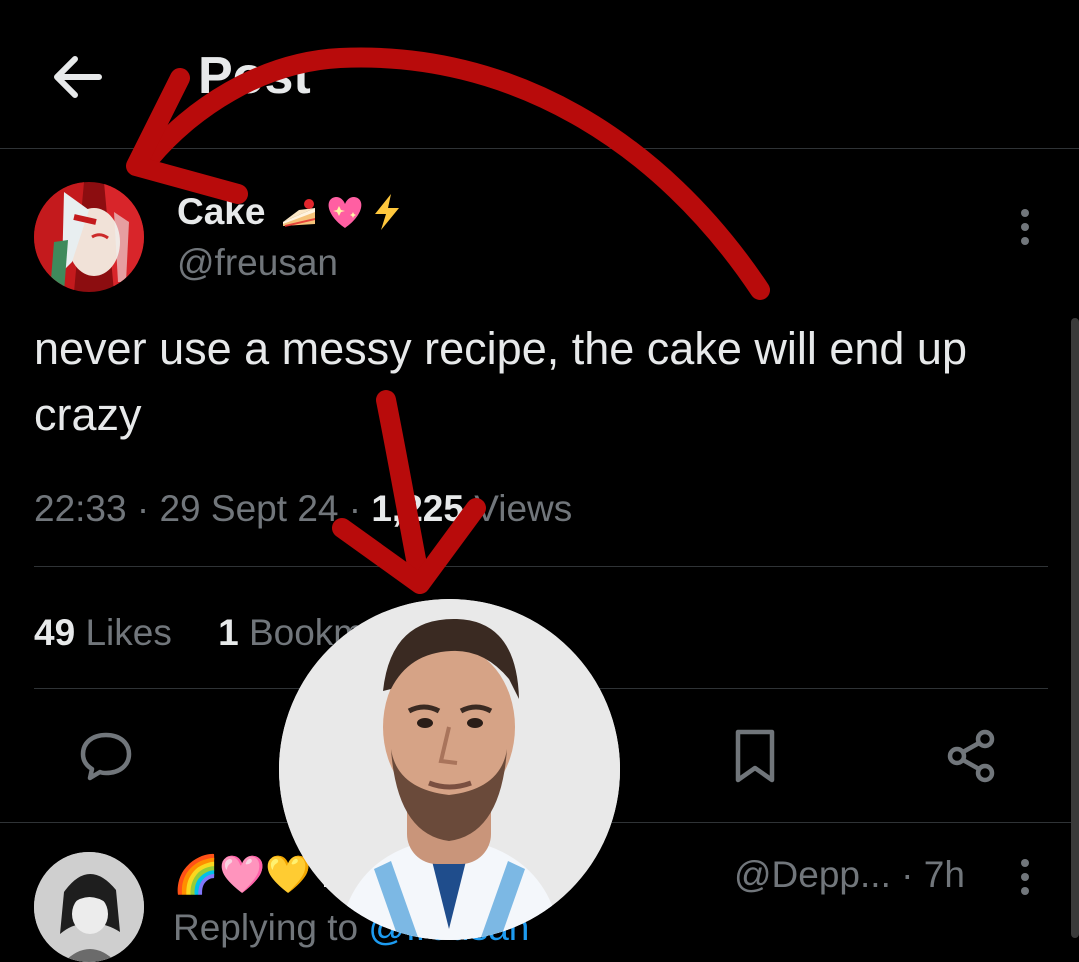  What do you see at coordinates (541, 566) in the screenshot?
I see `divider` at bounding box center [541, 566].